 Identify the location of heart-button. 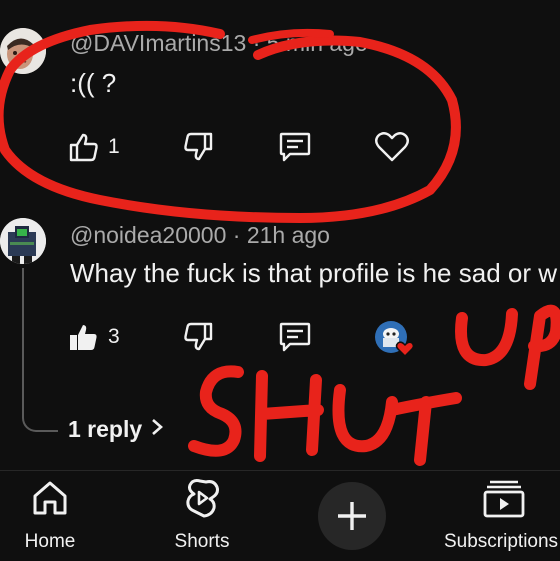
(392, 147).